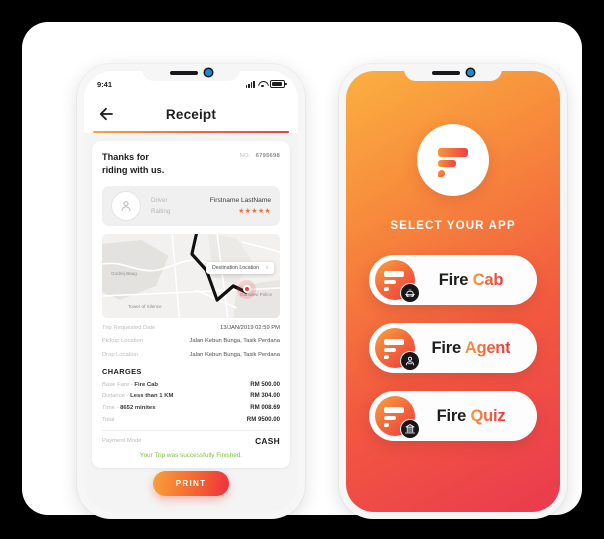 This screenshot has width=604, height=539. What do you see at coordinates (126, 205) in the screenshot?
I see `avatar` at bounding box center [126, 205].